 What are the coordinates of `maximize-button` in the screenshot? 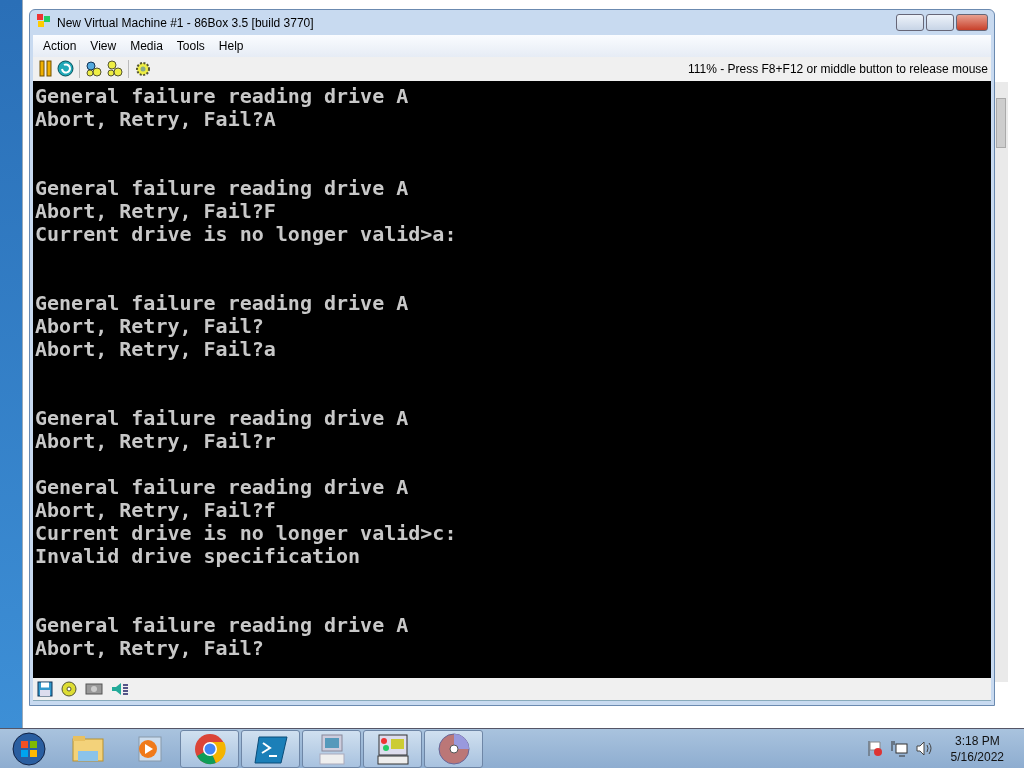 It's located at (940, 22).